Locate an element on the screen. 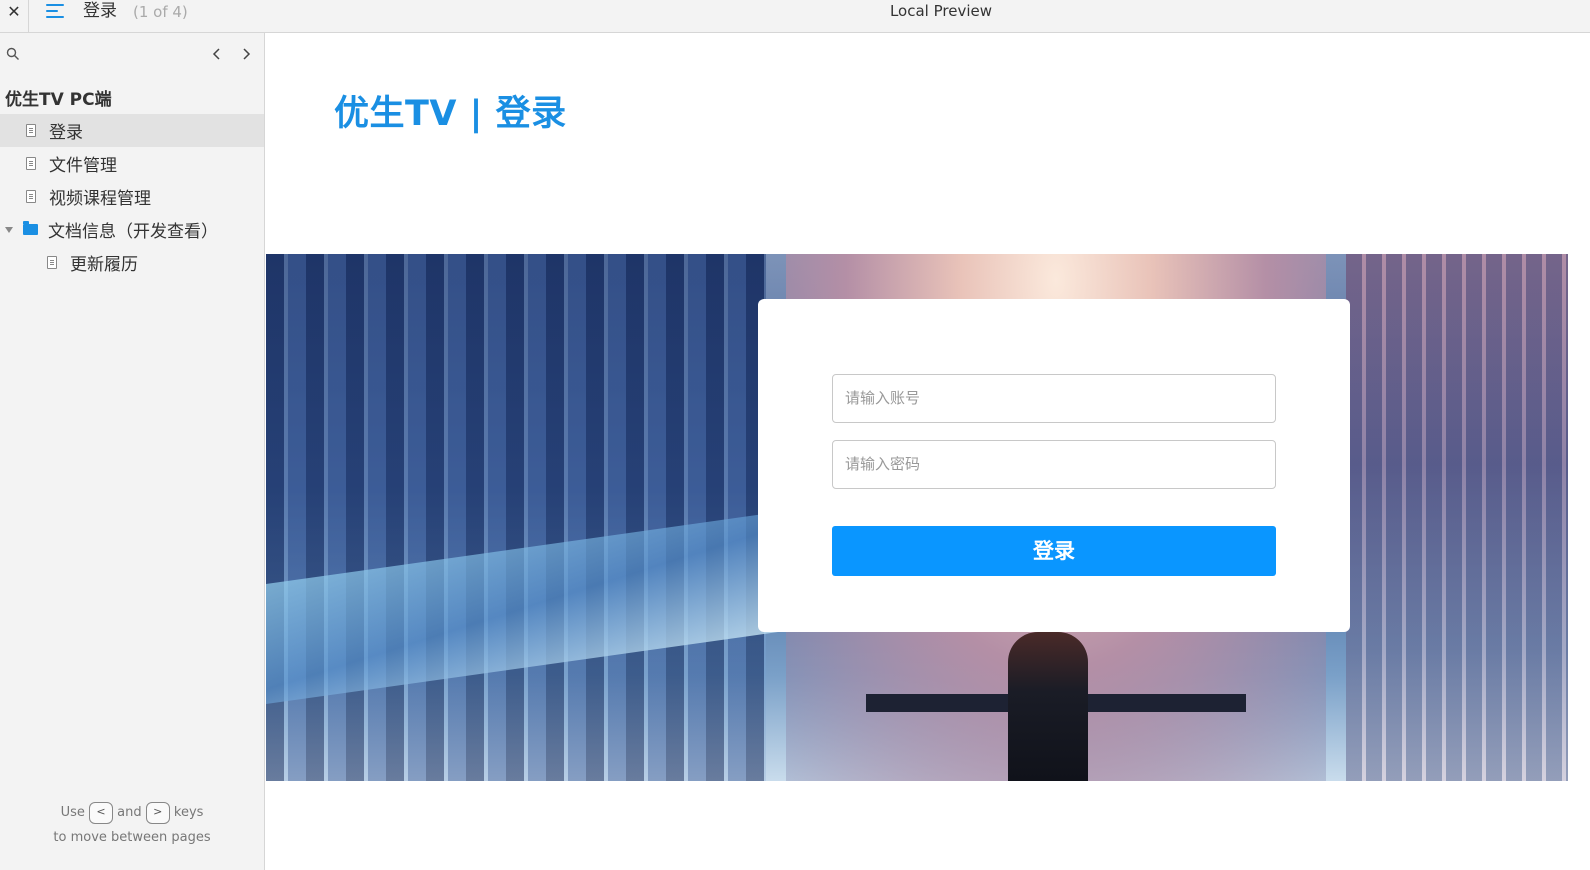 The height and width of the screenshot is (870, 1590). sidebar-folder-doc-info: 文档信息（开发查看） is located at coordinates (132, 229).